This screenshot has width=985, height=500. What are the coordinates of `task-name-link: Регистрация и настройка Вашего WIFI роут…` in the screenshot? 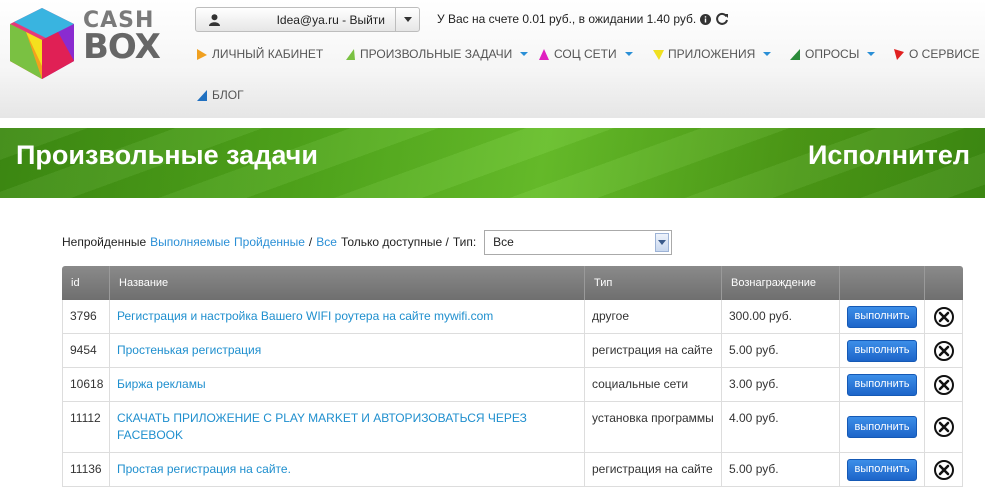 It's located at (305, 316).